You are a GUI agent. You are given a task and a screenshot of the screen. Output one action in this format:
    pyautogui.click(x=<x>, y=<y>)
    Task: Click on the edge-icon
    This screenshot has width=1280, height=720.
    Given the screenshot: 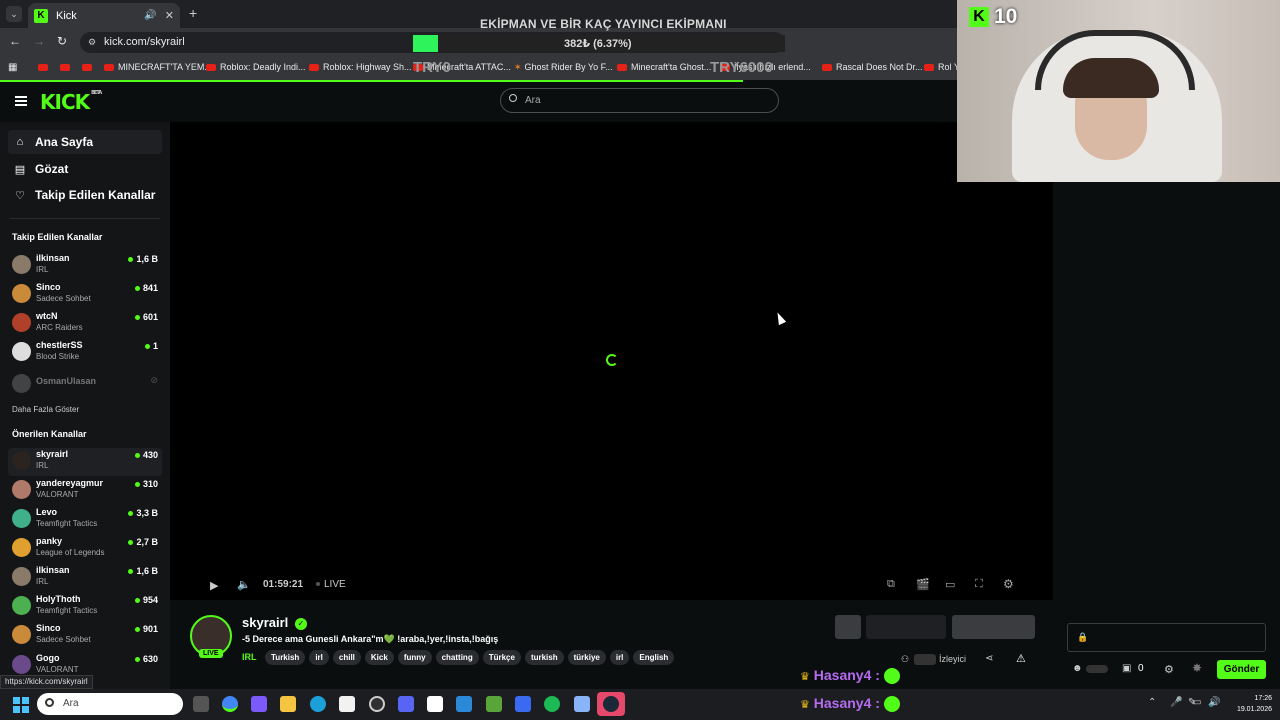 What is the action you would take?
    pyautogui.click(x=318, y=704)
    